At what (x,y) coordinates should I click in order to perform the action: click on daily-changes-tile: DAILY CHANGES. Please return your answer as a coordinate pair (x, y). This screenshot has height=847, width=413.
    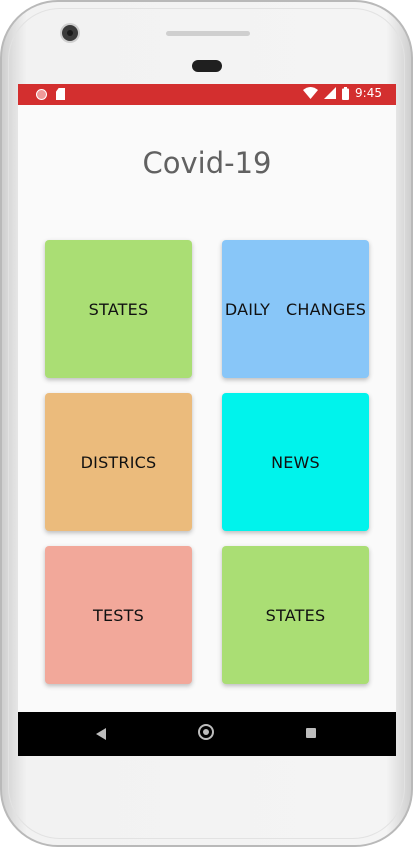
    Looking at the image, I should click on (295, 309).